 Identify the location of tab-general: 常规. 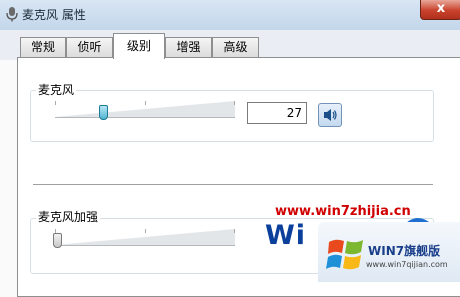
(43, 47).